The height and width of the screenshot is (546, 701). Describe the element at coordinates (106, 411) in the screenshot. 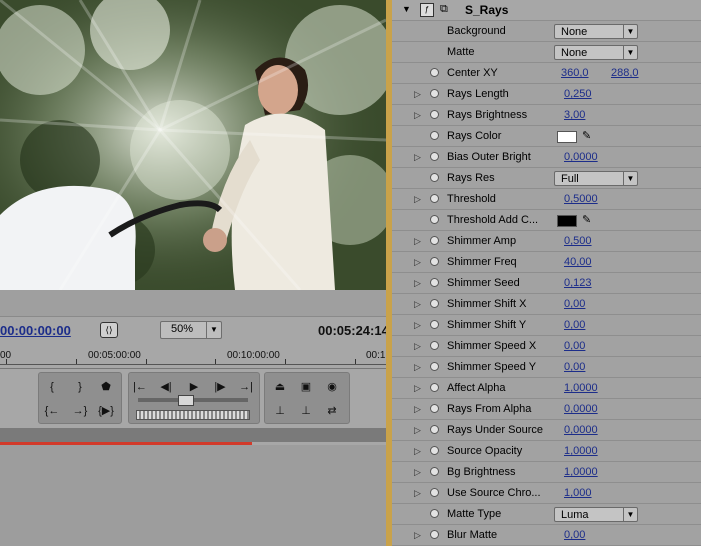

I see `play-in-to-out-button: {▶}` at that location.